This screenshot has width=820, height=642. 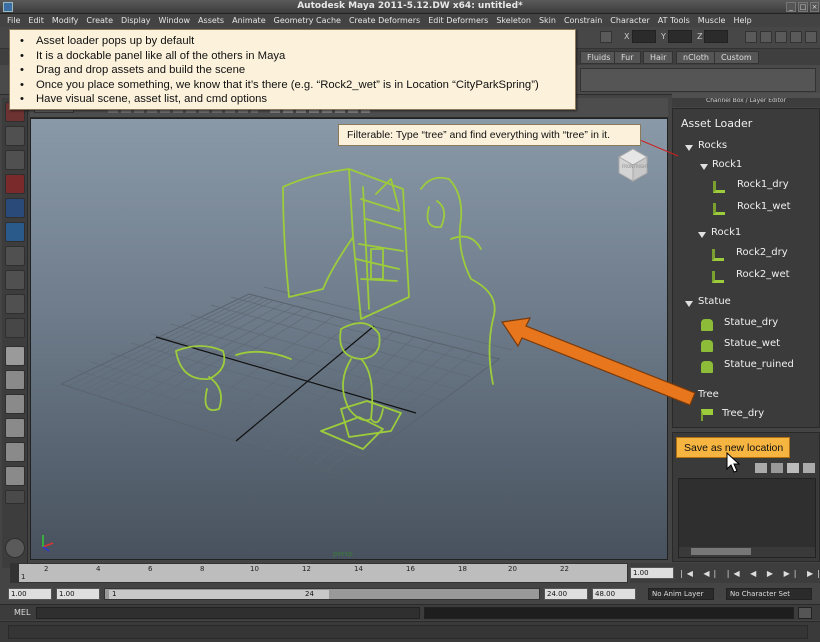 I want to click on time-slider: 1 2 4 6 8 10 12 14 16 18 20 22, so click(x=319, y=573).